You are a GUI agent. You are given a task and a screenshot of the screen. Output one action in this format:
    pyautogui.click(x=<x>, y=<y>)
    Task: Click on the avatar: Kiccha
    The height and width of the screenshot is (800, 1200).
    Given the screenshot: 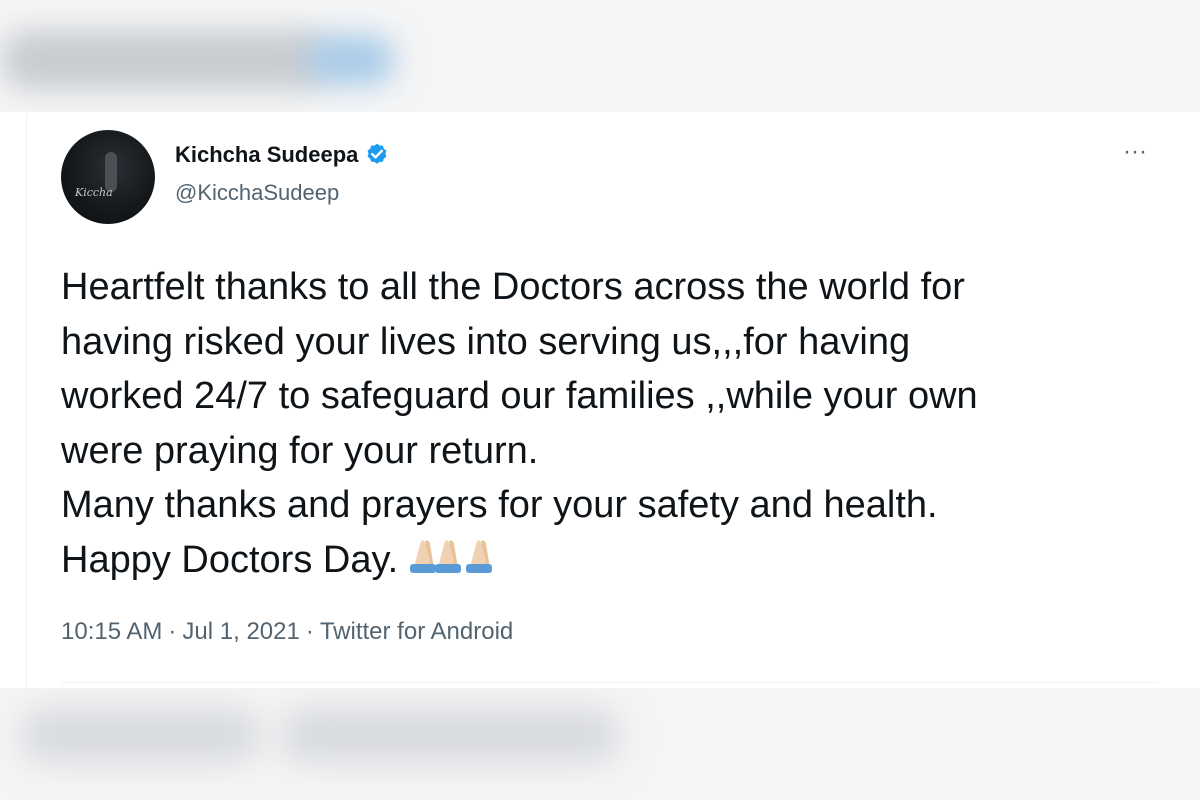 What is the action you would take?
    pyautogui.click(x=108, y=177)
    